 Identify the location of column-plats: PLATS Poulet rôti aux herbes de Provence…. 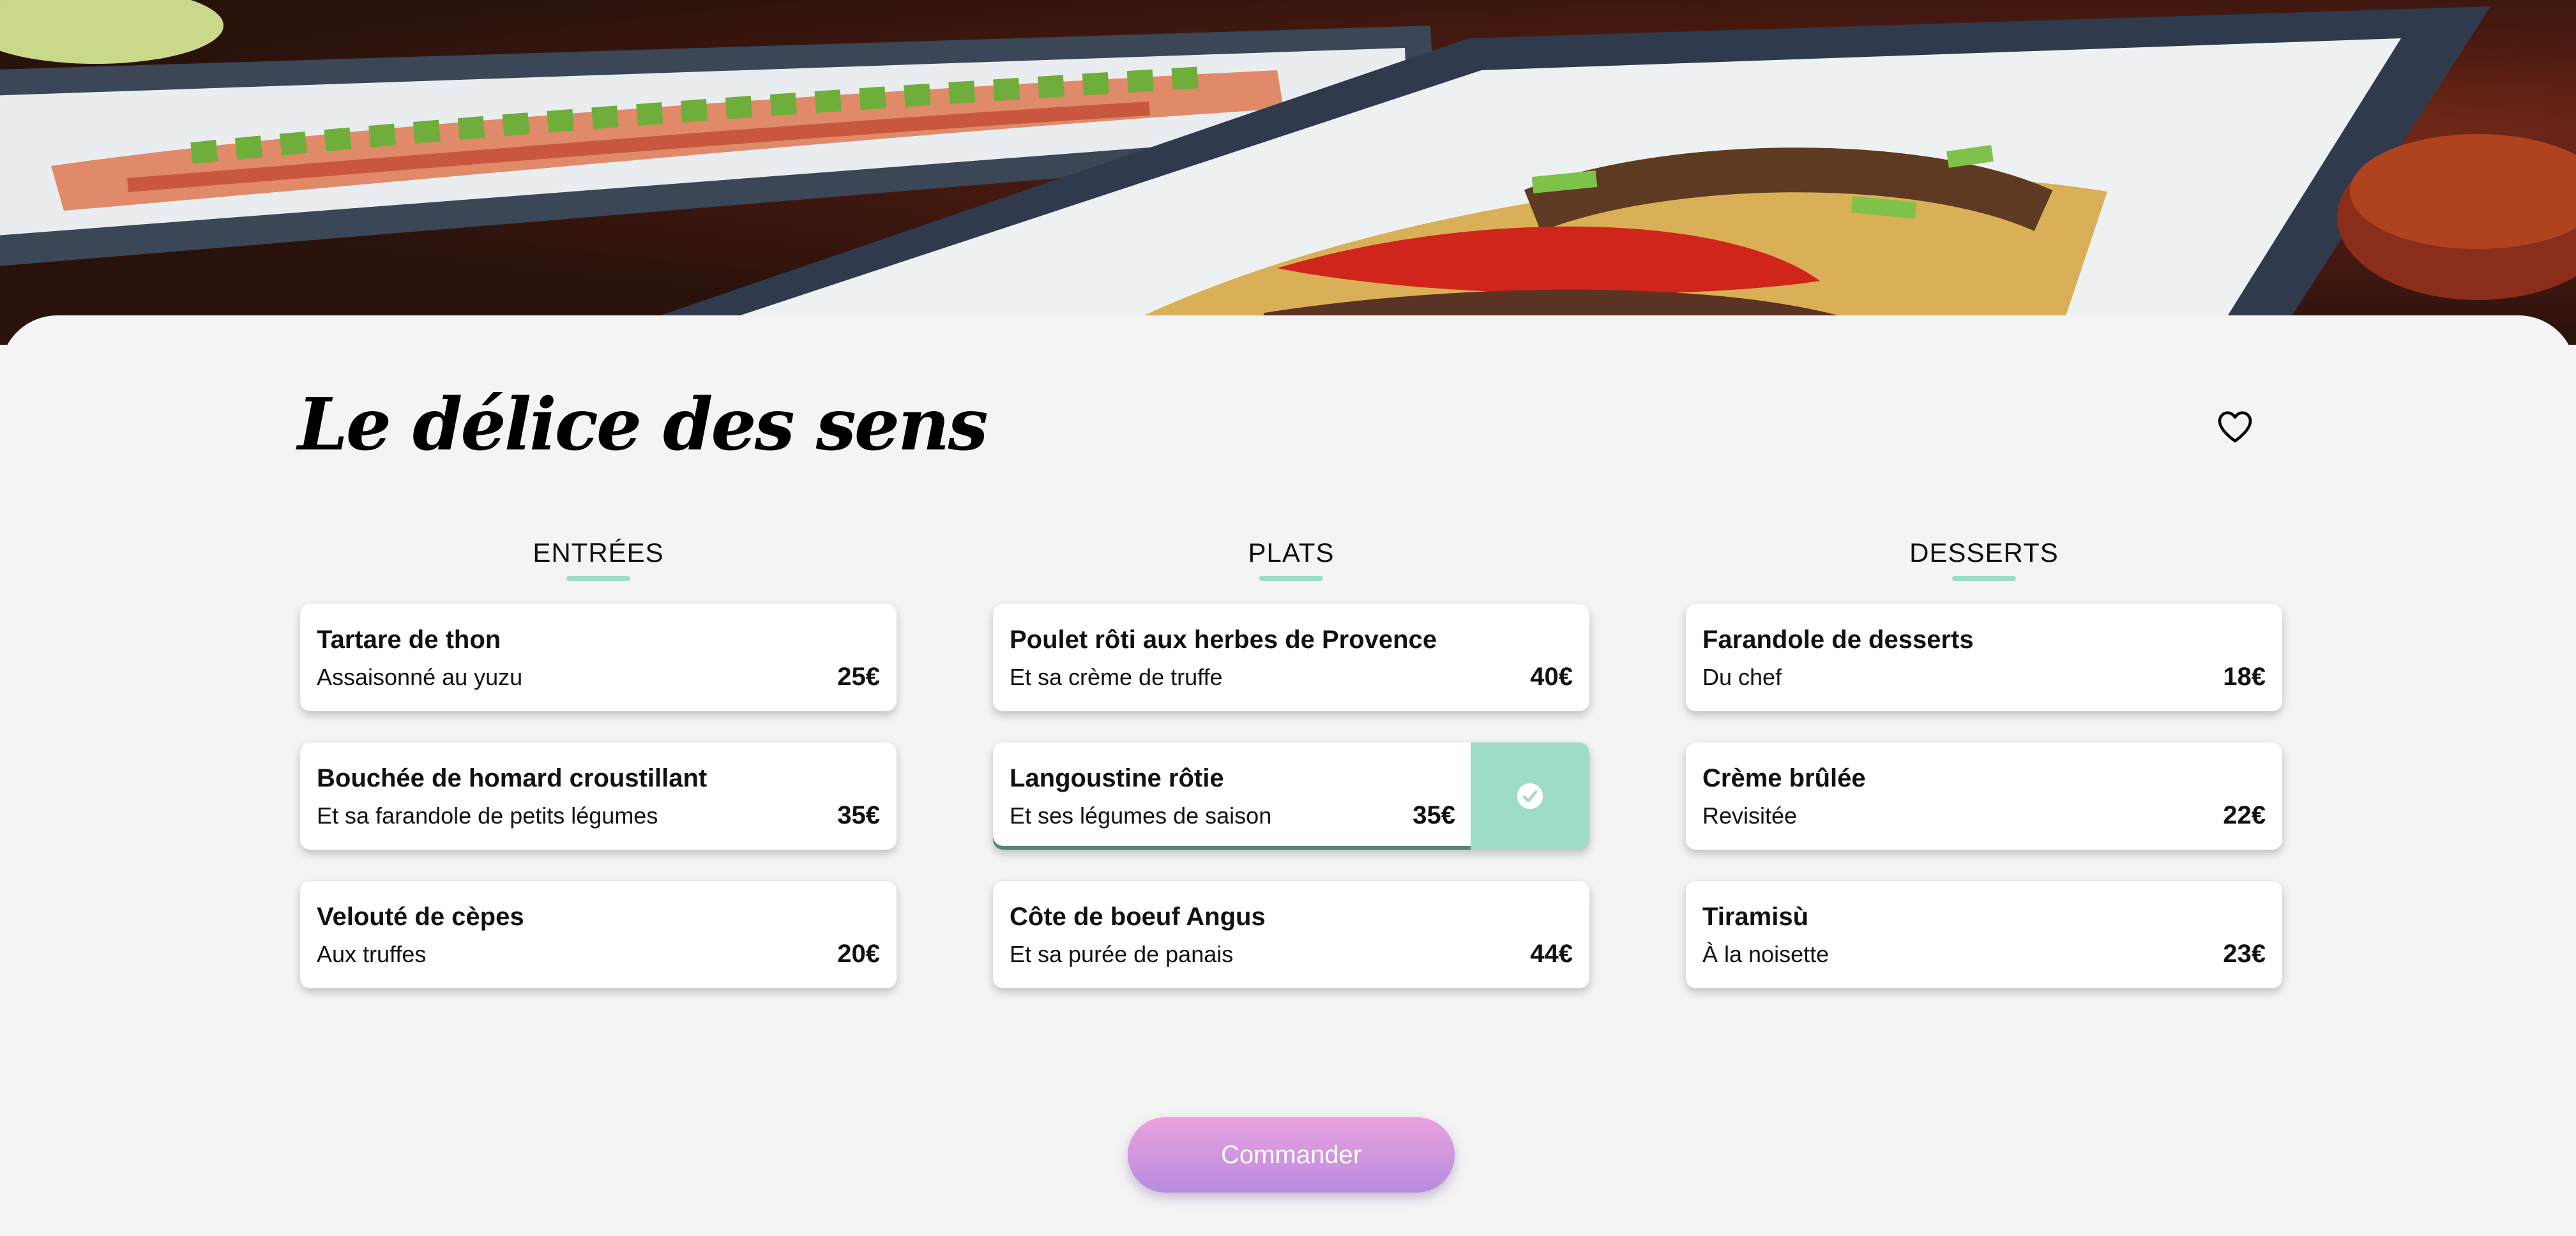
(1291, 764).